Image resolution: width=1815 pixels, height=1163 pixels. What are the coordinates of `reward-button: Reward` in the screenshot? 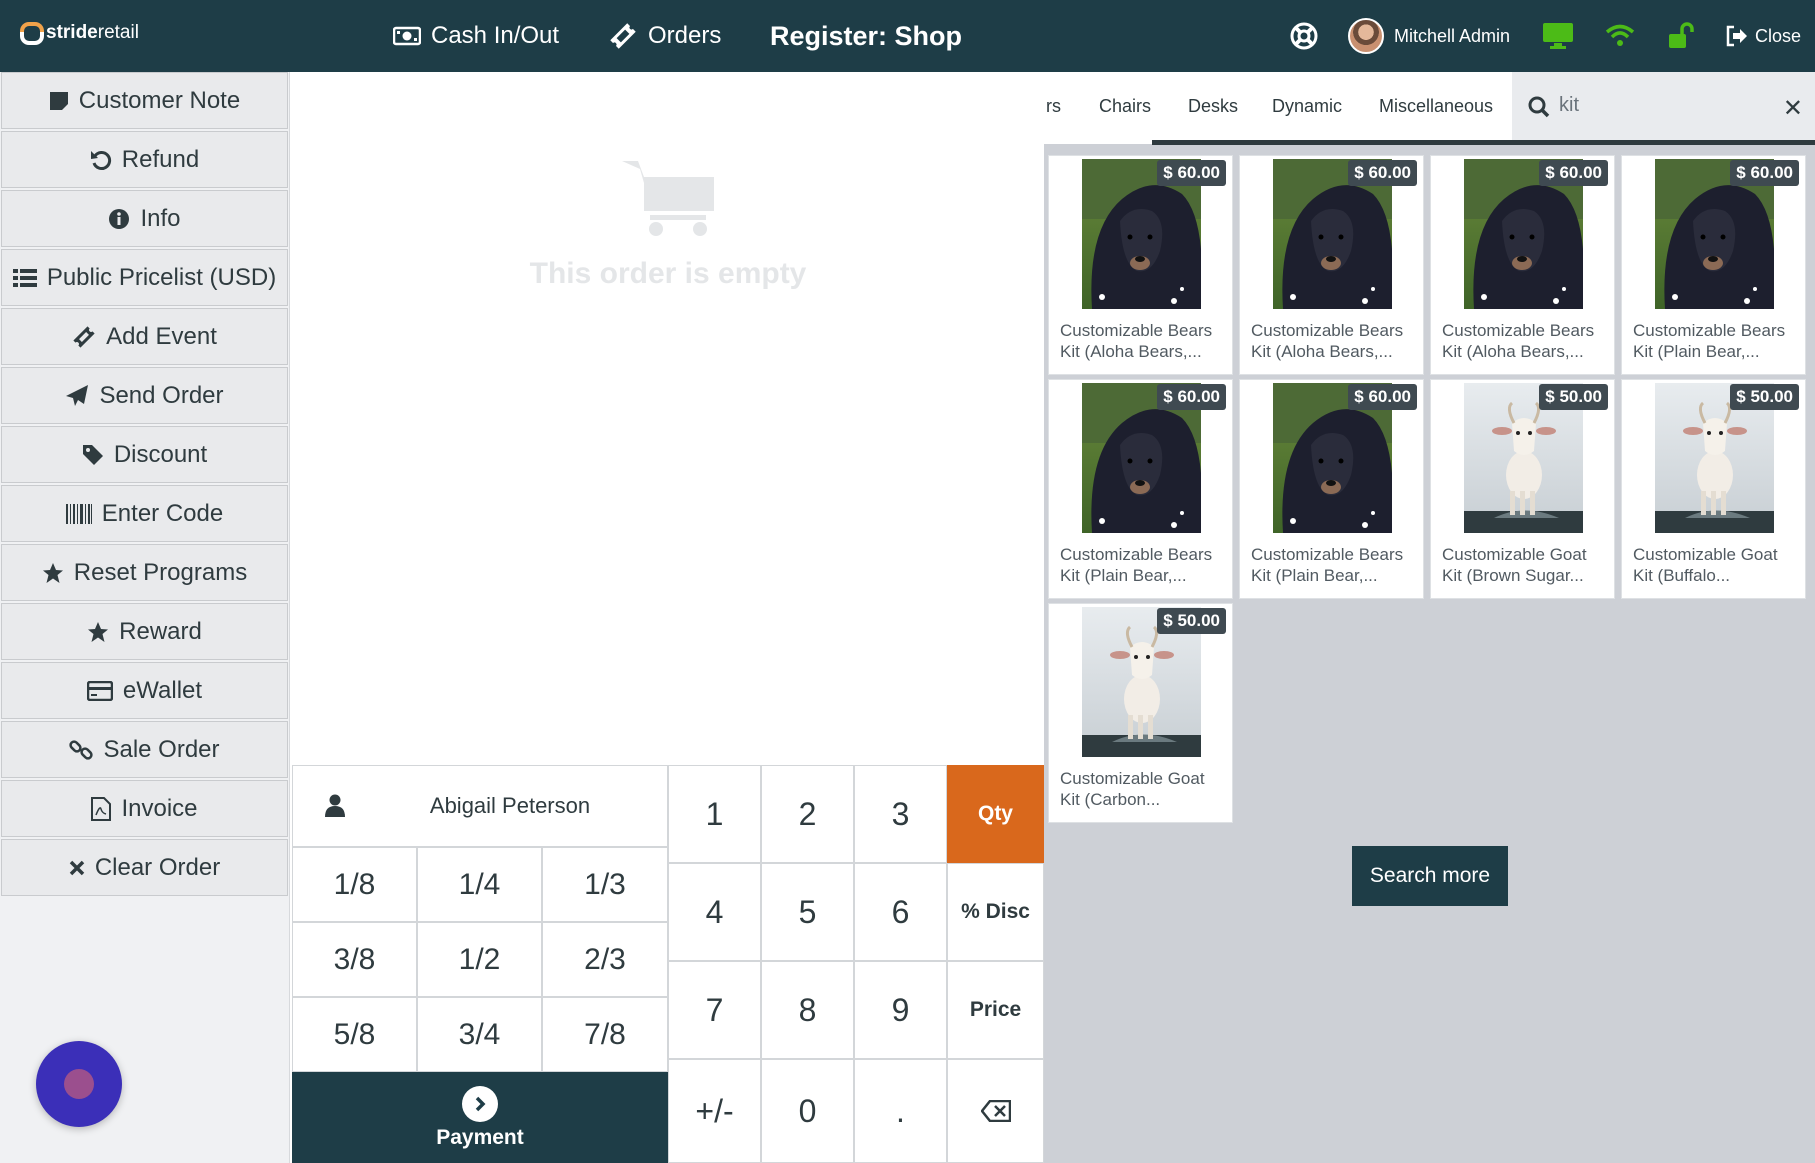 It's located at (144, 631).